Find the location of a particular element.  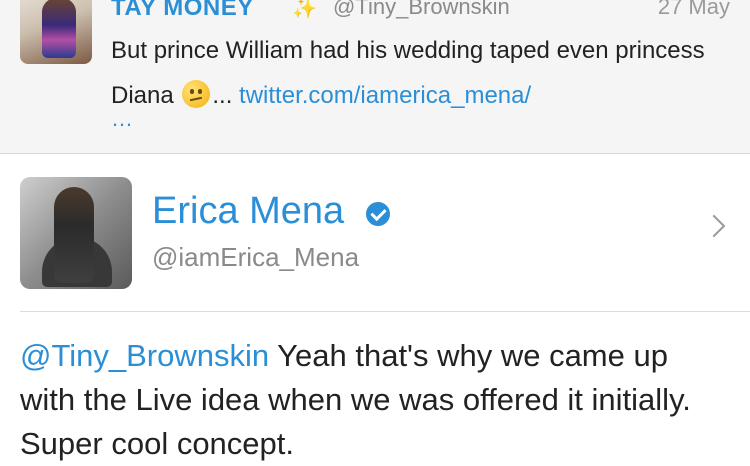

confused-face-icon is located at coordinates (196, 94).